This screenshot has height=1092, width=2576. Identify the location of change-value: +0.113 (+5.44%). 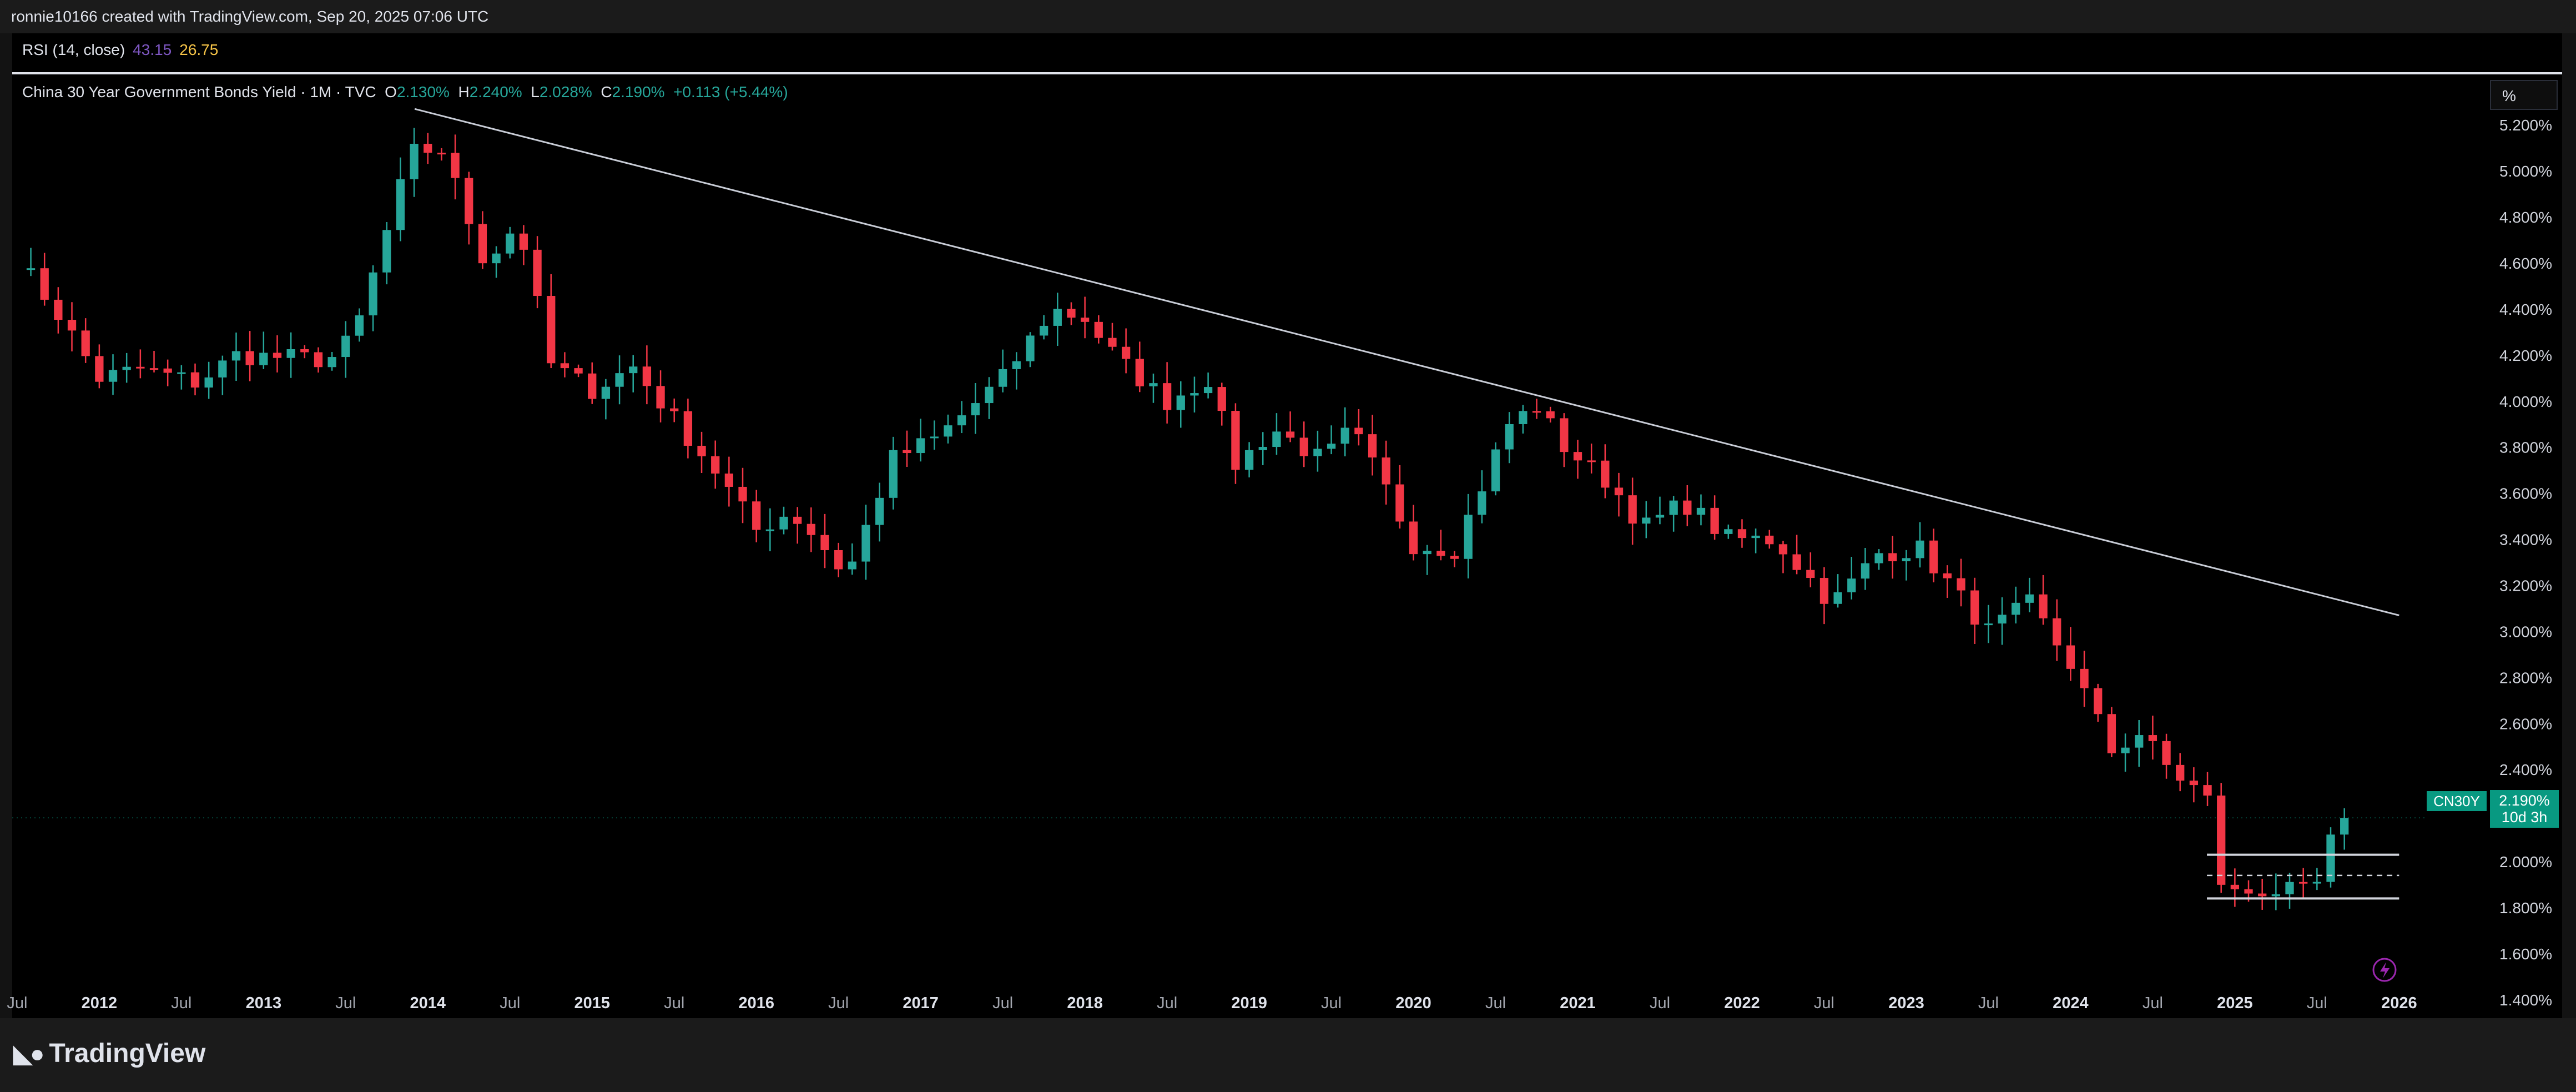
(730, 91).